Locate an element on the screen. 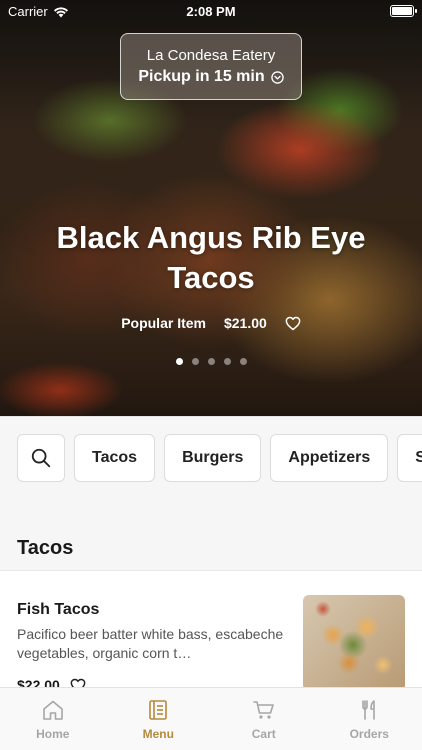 The height and width of the screenshot is (750, 422). section-title: Tacos is located at coordinates (45, 548).